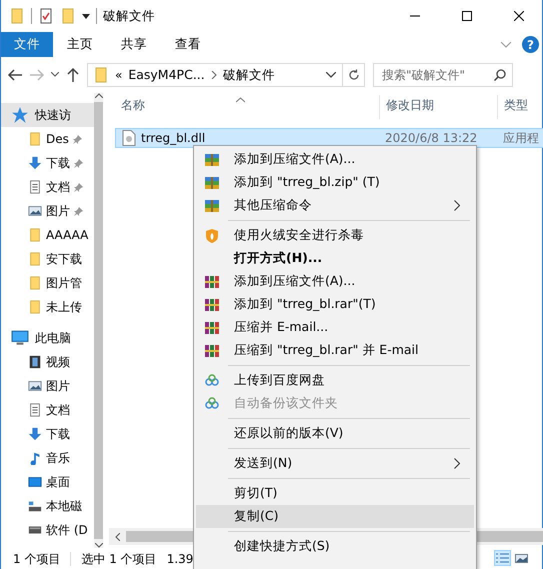 The width and height of the screenshot is (543, 569). What do you see at coordinates (47, 115) in the screenshot?
I see `sidebar-item: 快速访` at bounding box center [47, 115].